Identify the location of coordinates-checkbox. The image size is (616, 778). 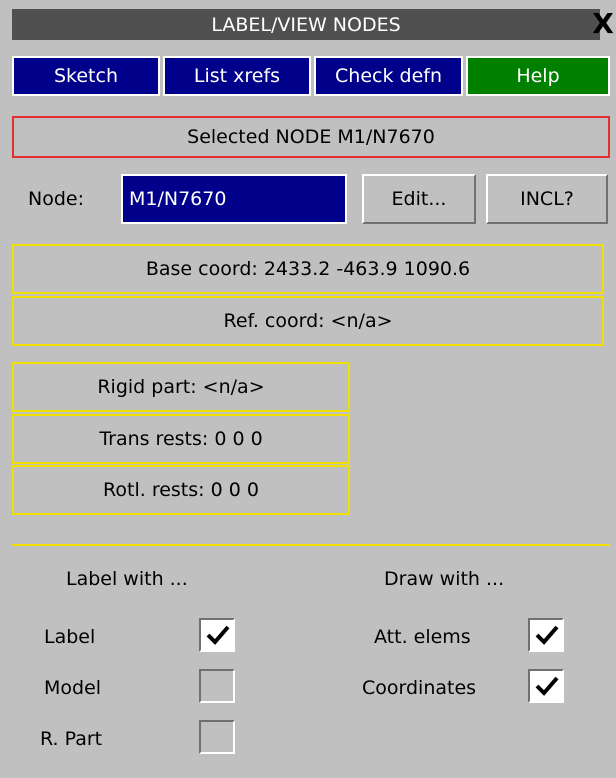
(546, 686).